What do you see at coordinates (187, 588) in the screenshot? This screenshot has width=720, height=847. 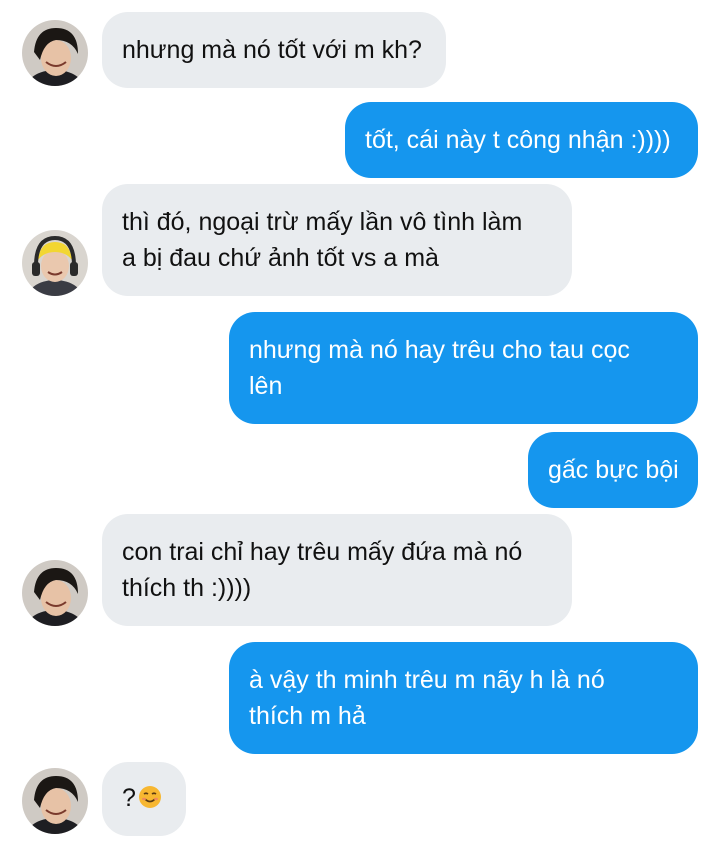 I see `message-text: thích th :))))` at bounding box center [187, 588].